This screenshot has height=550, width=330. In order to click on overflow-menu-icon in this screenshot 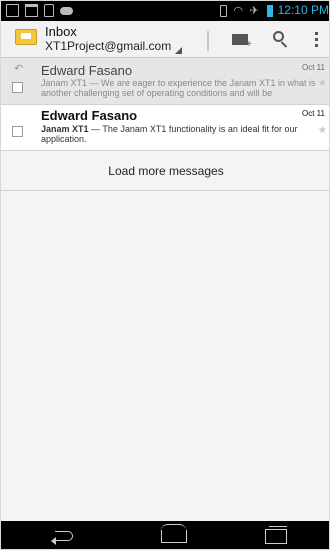, I will do `click(316, 33)`.